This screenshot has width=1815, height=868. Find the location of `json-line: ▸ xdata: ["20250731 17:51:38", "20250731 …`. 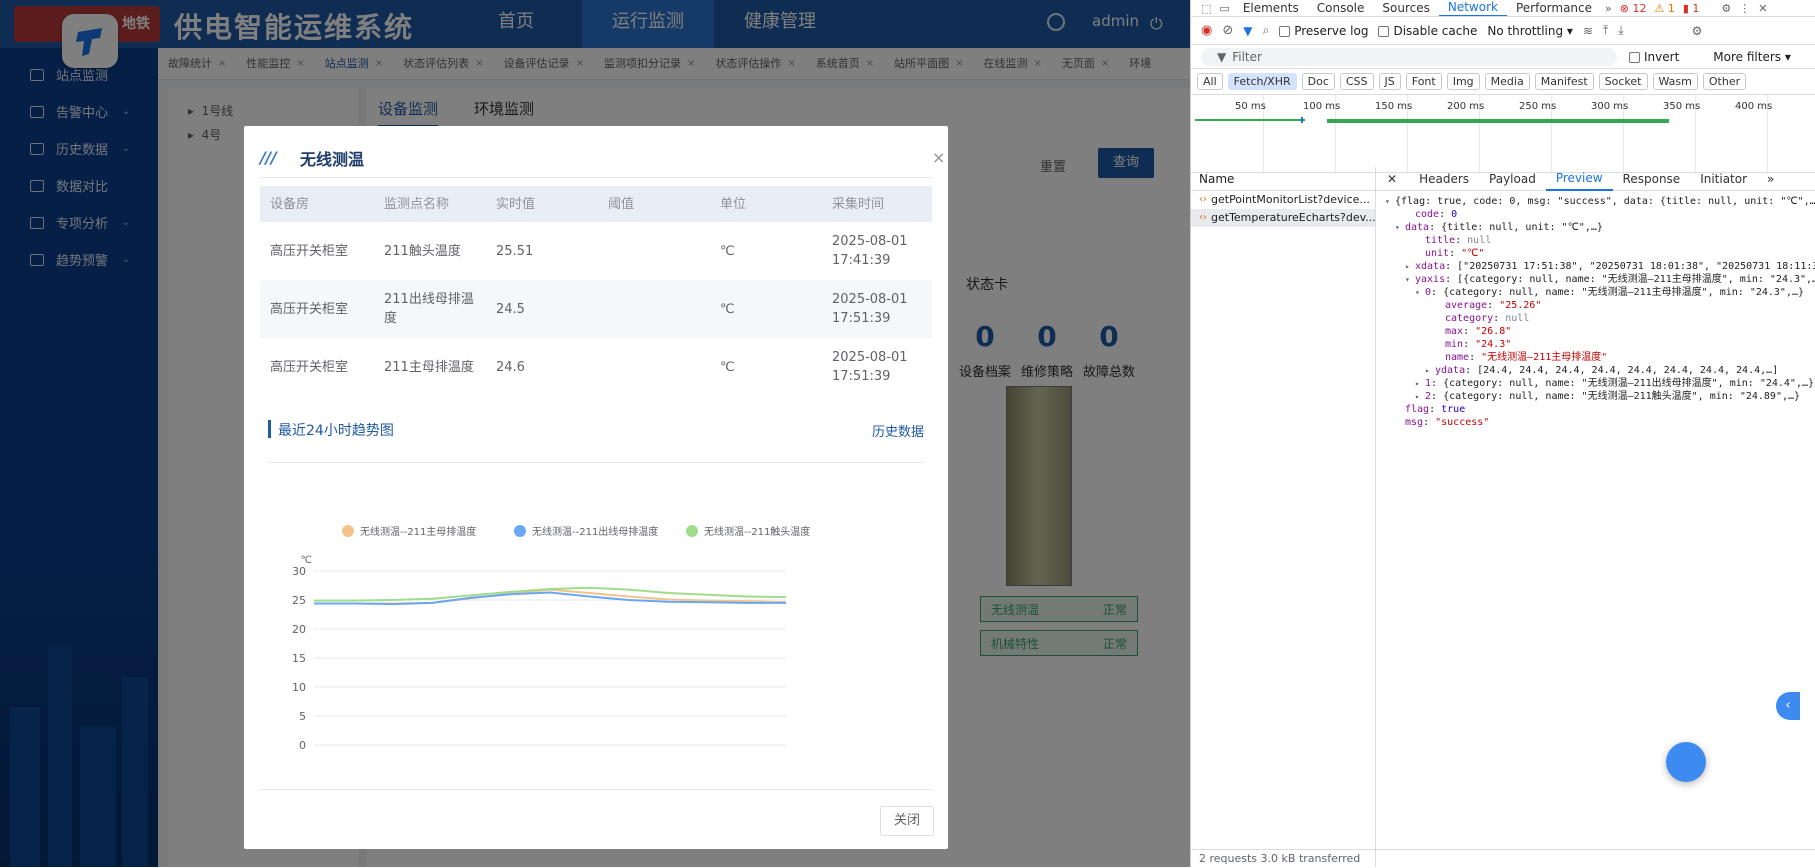

json-line: ▸ xdata: ["20250731 17:51:38", "20250731 … is located at coordinates (1596, 266).